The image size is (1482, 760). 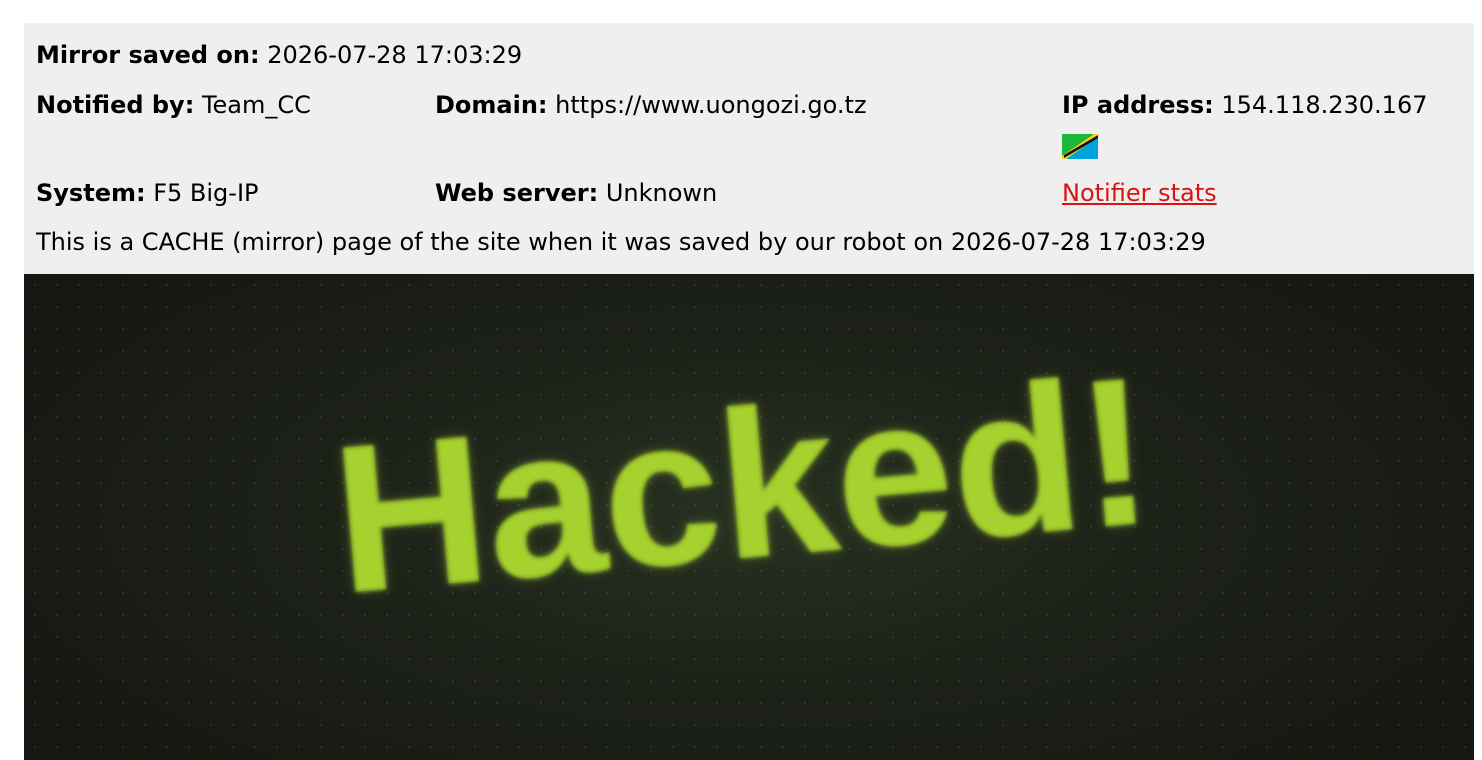 I want to click on notified-by-value: Team_CC, so click(x=256, y=105).